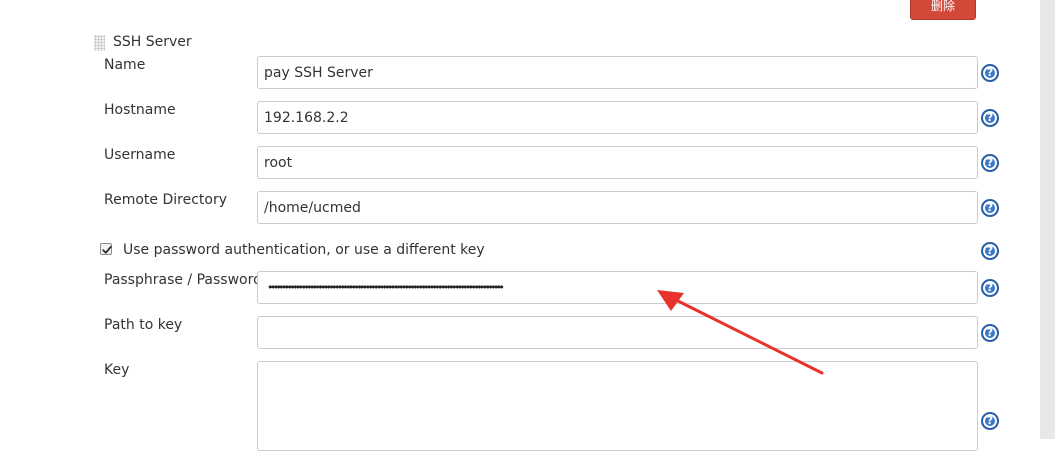 The height and width of the screenshot is (451, 1055). Describe the element at coordinates (99, 43) in the screenshot. I see `drag-handle-icon` at that location.